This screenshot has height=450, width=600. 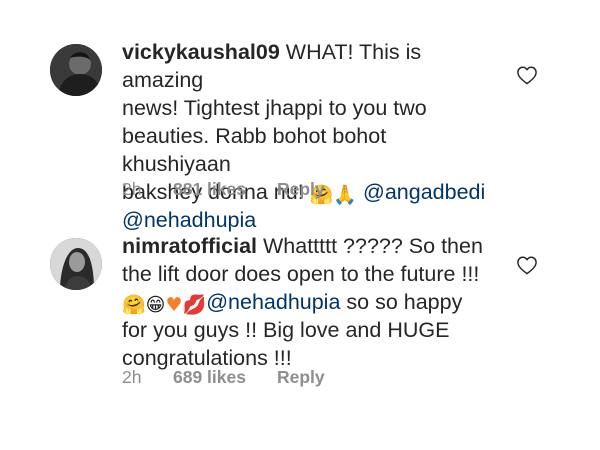 I want to click on likes-count: 689 likes, so click(x=209, y=377).